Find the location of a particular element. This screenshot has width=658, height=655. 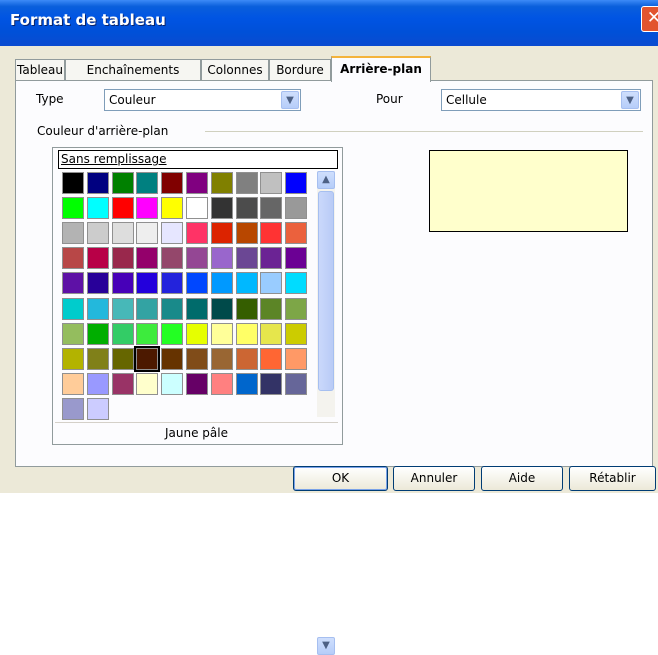

tab-tableau: Tableau is located at coordinates (40, 69).